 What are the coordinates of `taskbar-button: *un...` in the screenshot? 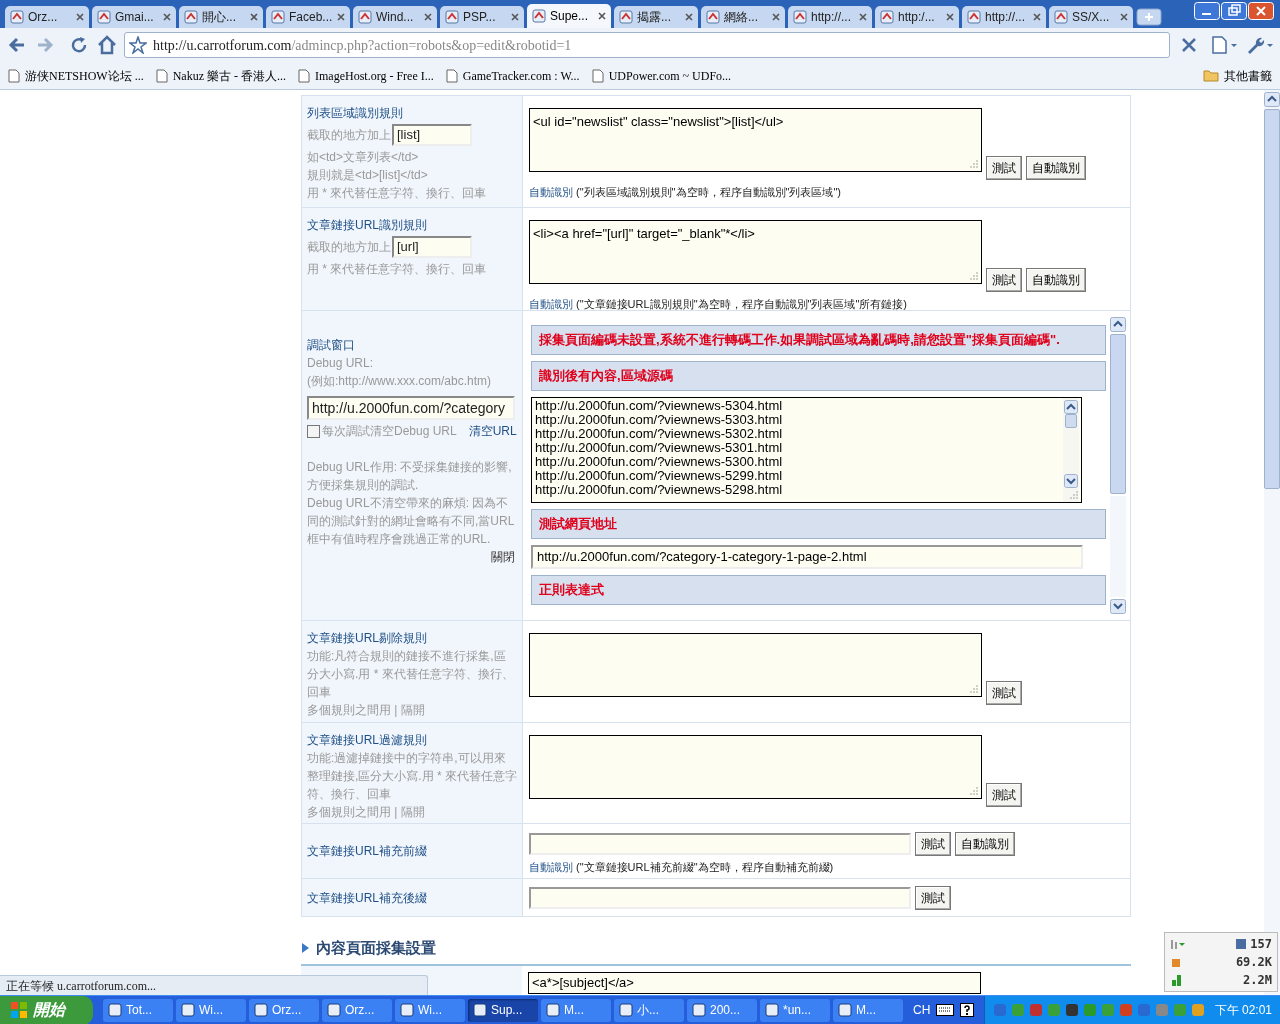 It's located at (795, 1010).